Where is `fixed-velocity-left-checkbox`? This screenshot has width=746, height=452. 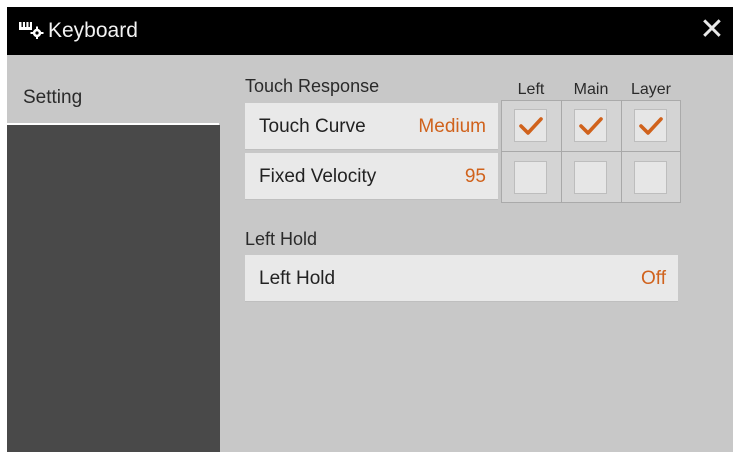
fixed-velocity-left-checkbox is located at coordinates (530, 177).